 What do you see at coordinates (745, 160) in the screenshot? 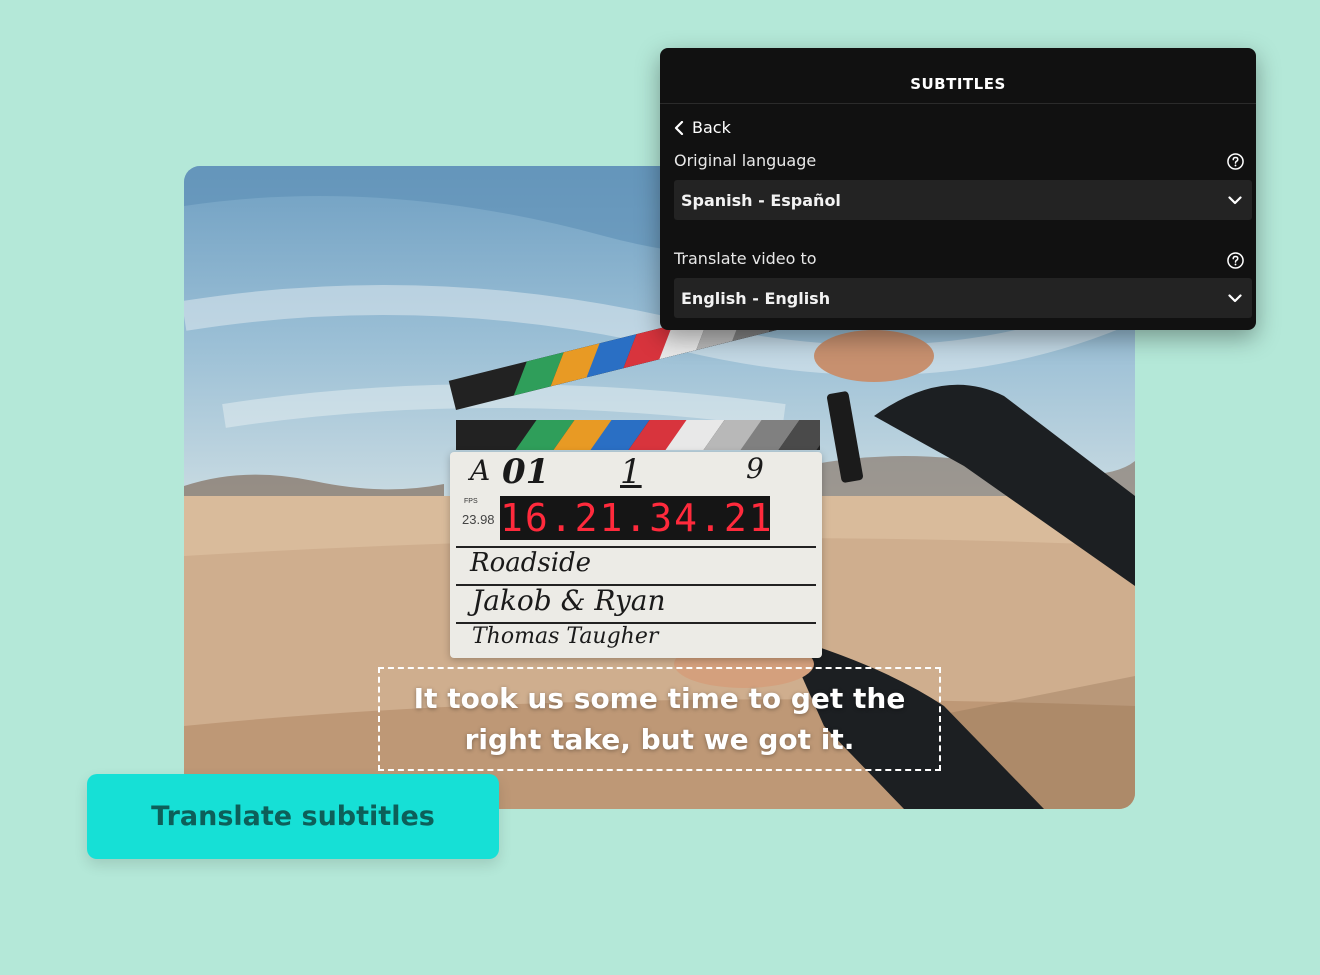
I see `original-language-label: Original language` at bounding box center [745, 160].